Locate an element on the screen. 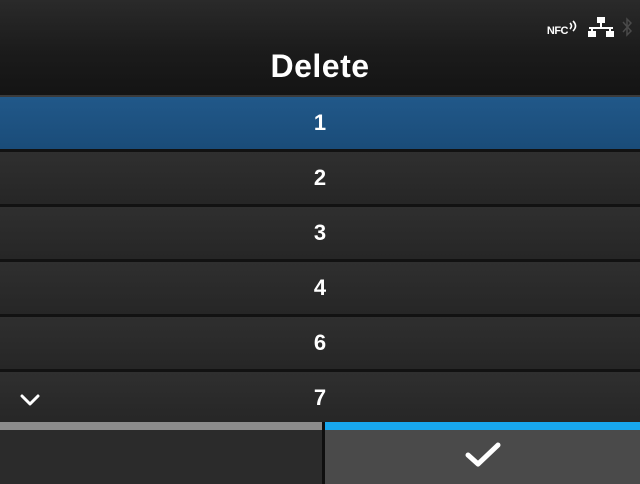  back-button is located at coordinates (161, 453).